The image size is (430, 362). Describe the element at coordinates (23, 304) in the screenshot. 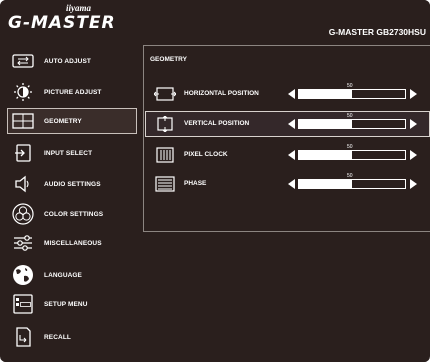

I see `osd-icon` at that location.